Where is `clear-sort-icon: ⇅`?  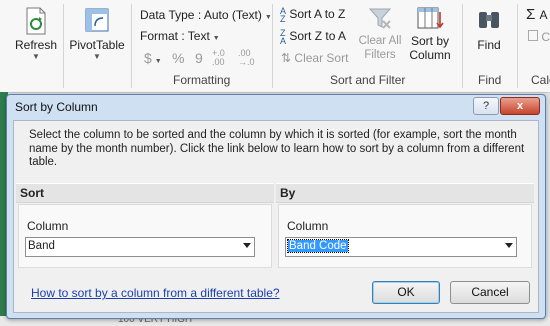
clear-sort-icon: ⇅ is located at coordinates (286, 58).